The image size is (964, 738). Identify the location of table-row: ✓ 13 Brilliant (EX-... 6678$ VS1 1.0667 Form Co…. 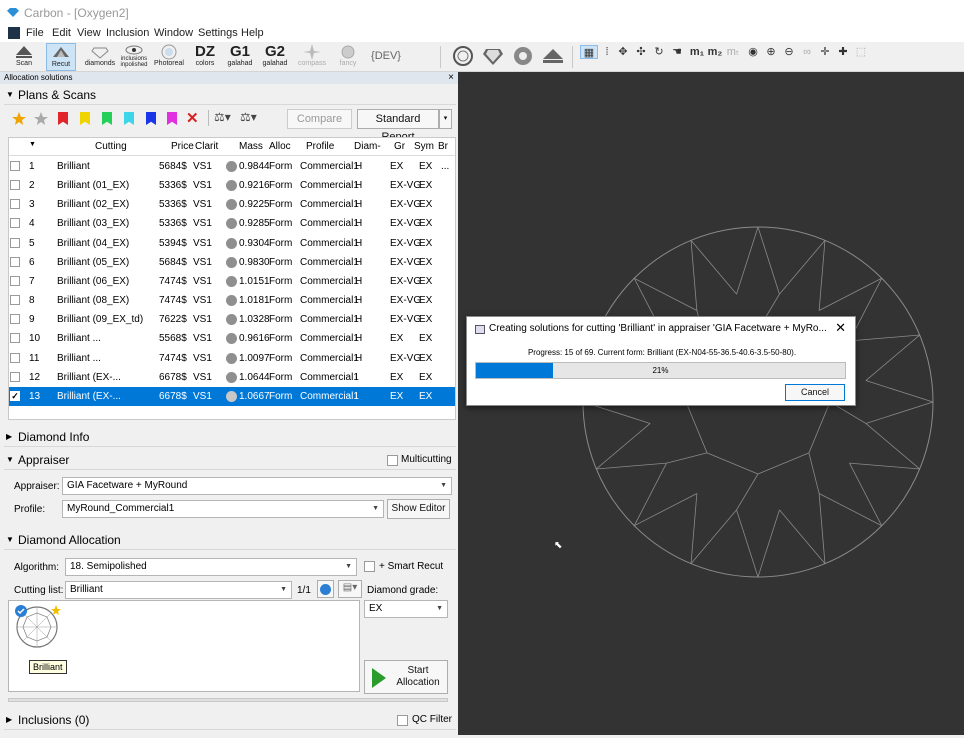
(232, 396).